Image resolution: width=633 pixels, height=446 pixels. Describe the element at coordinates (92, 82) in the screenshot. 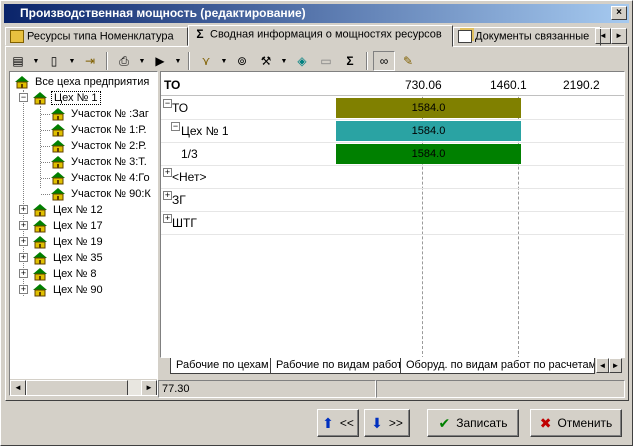

I see `tree-root-label: Все цеха предприятия` at that location.